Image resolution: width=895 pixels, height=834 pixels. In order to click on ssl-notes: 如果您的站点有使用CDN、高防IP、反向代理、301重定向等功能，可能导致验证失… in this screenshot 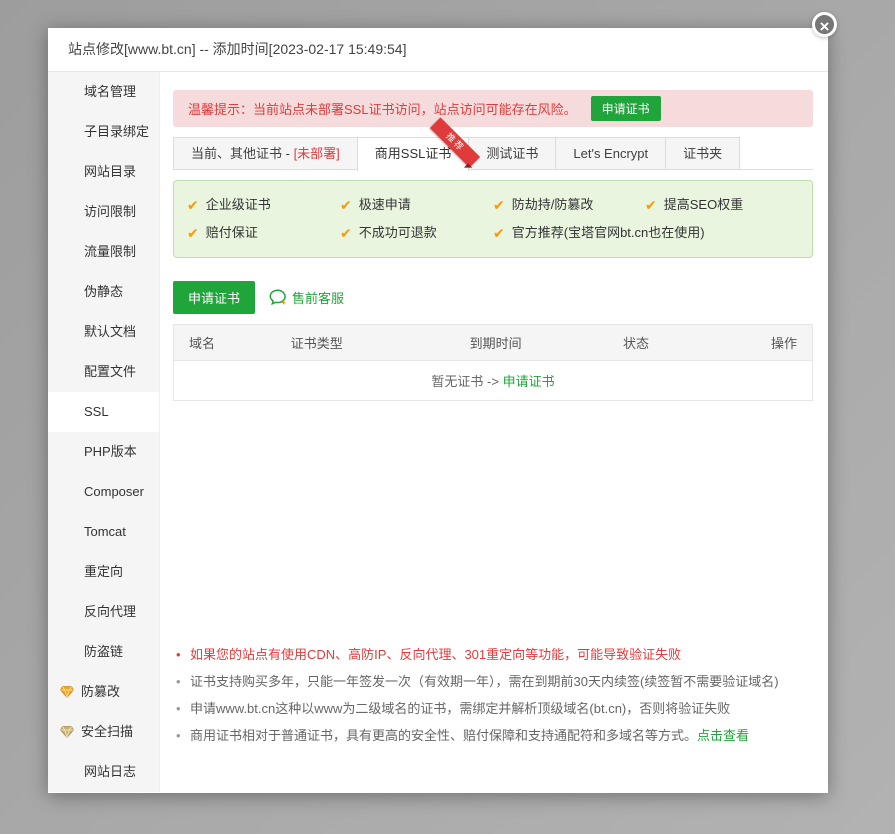, I will do `click(493, 695)`.